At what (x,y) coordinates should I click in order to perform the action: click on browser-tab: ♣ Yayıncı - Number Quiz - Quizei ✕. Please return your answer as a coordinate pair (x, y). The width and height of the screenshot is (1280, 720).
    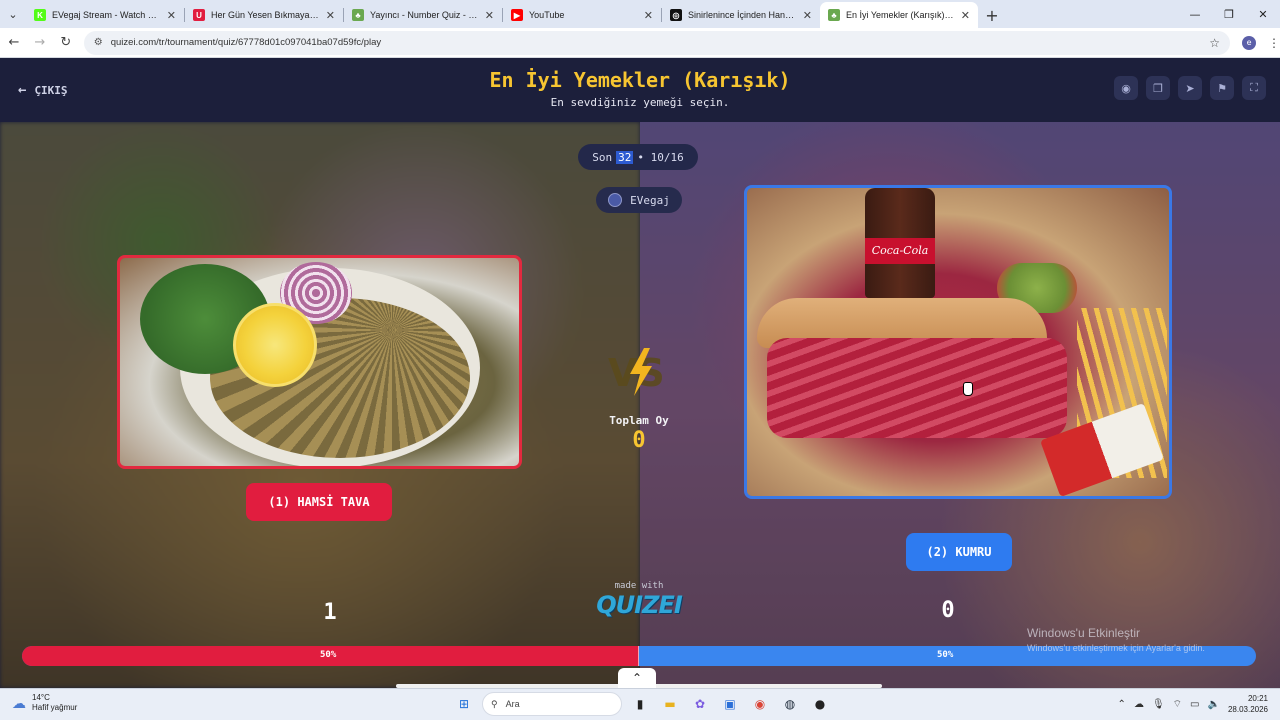
    Looking at the image, I should click on (423, 15).